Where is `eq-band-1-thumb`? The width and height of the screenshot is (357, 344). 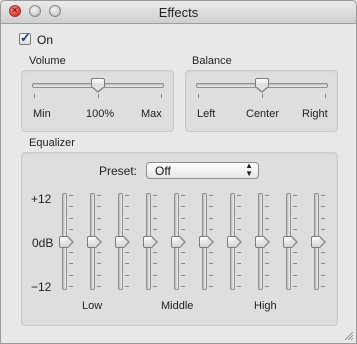
eq-band-1-thumb is located at coordinates (66, 241).